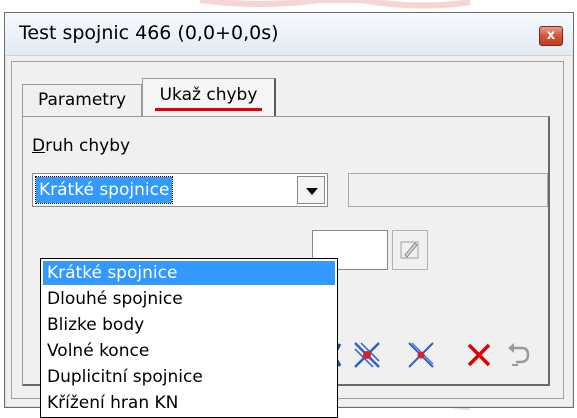 The height and width of the screenshot is (418, 577). Describe the element at coordinates (421, 355) in the screenshot. I see `crossed-nodes-small-icon` at that location.